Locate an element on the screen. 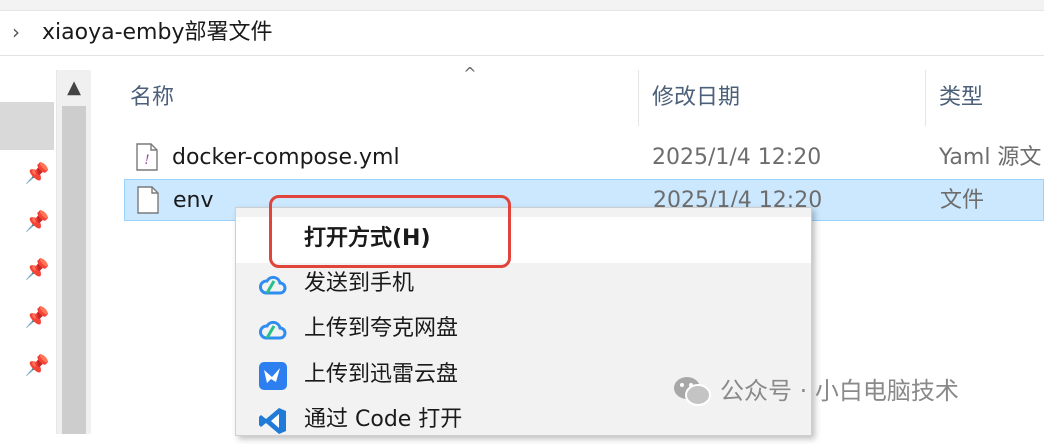 The image size is (1044, 444). column-header-modified: 修改日期 is located at coordinates (696, 98).